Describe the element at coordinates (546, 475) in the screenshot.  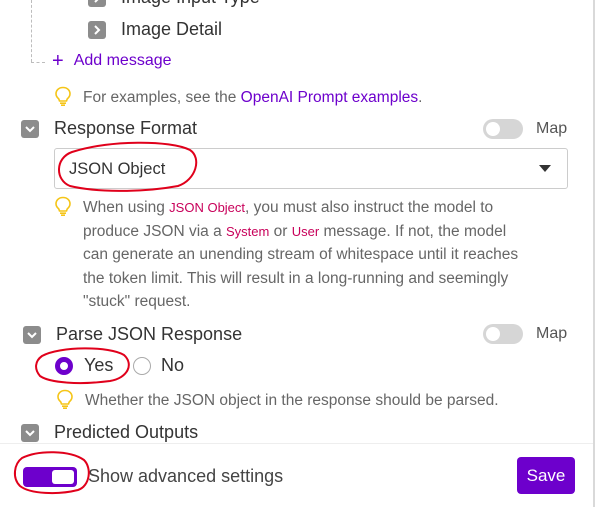
I see `save-button: Save` at that location.